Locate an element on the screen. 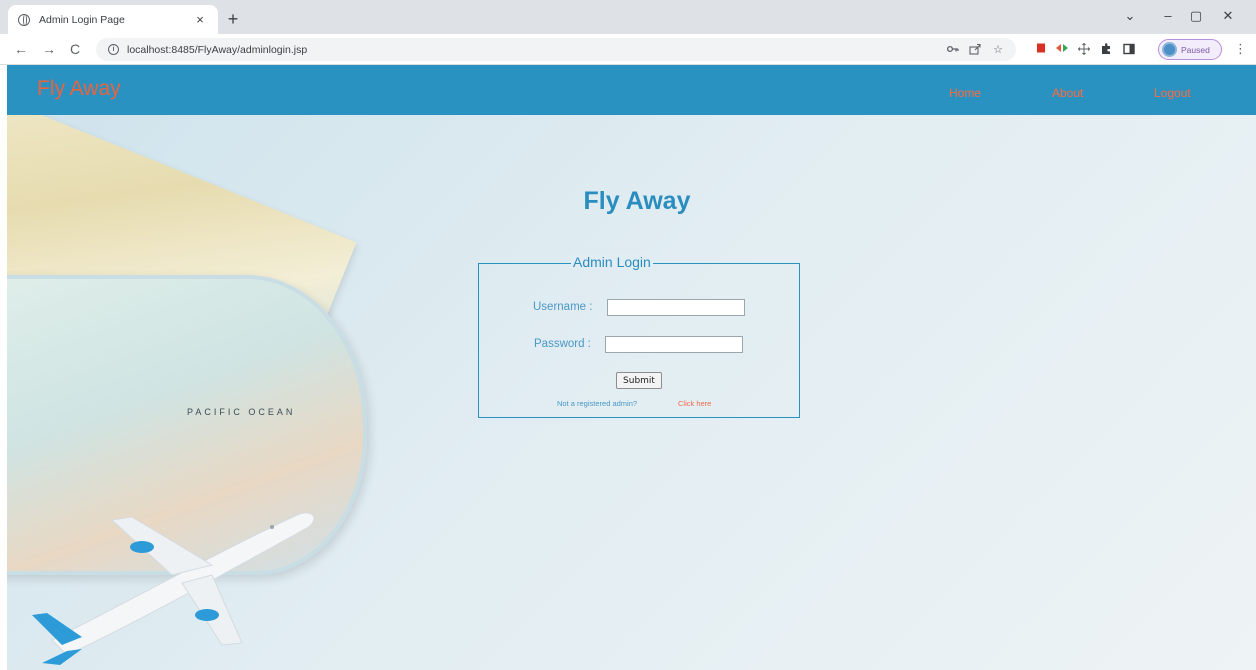 The height and width of the screenshot is (670, 1256). password-input is located at coordinates (674, 344).